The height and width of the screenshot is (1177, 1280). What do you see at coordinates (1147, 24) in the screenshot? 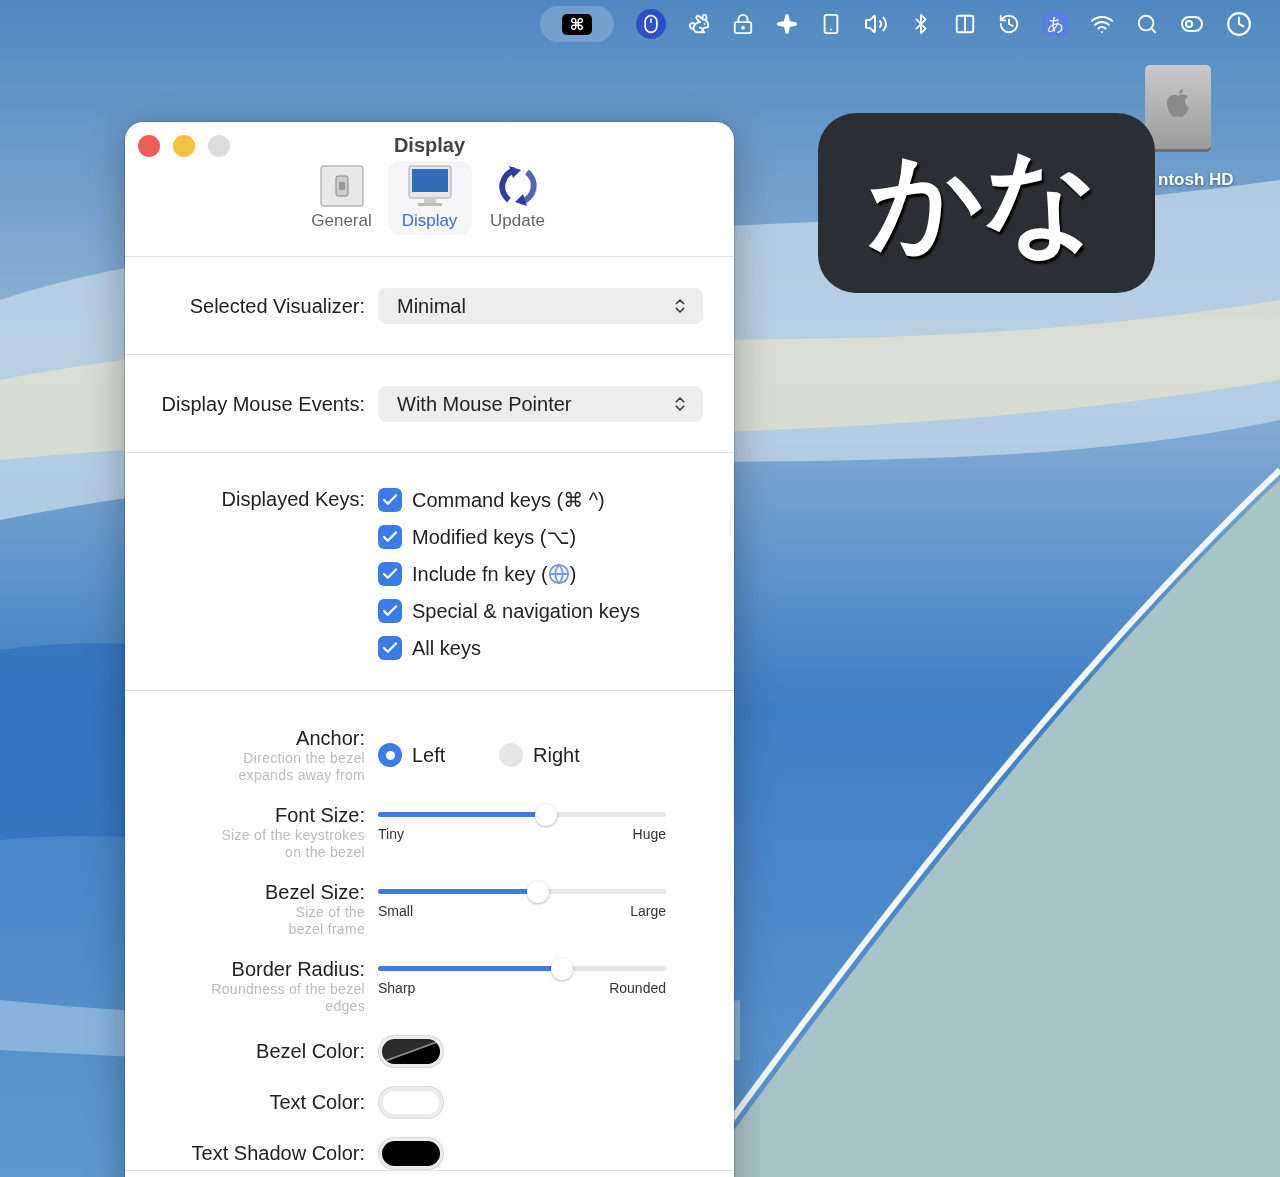
I see `search-icon` at bounding box center [1147, 24].